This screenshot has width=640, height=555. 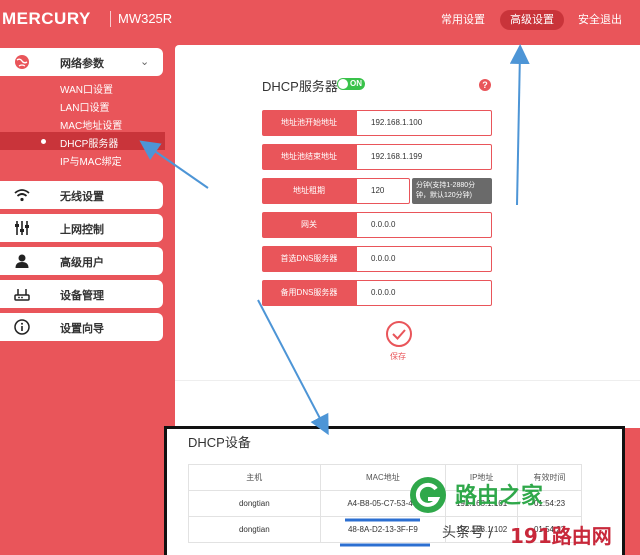 I want to click on secondary-dns-input: 0.0.0.0, so click(x=424, y=293).